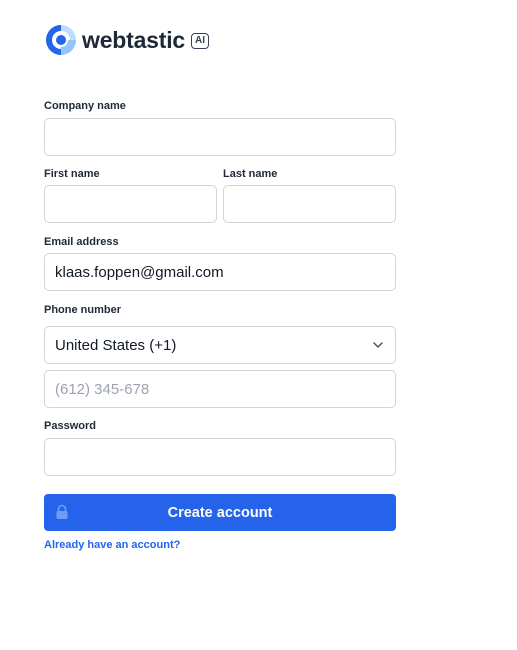 This screenshot has width=517, height=650. What do you see at coordinates (112, 545) in the screenshot?
I see `signin-link: Already have an account?` at bounding box center [112, 545].